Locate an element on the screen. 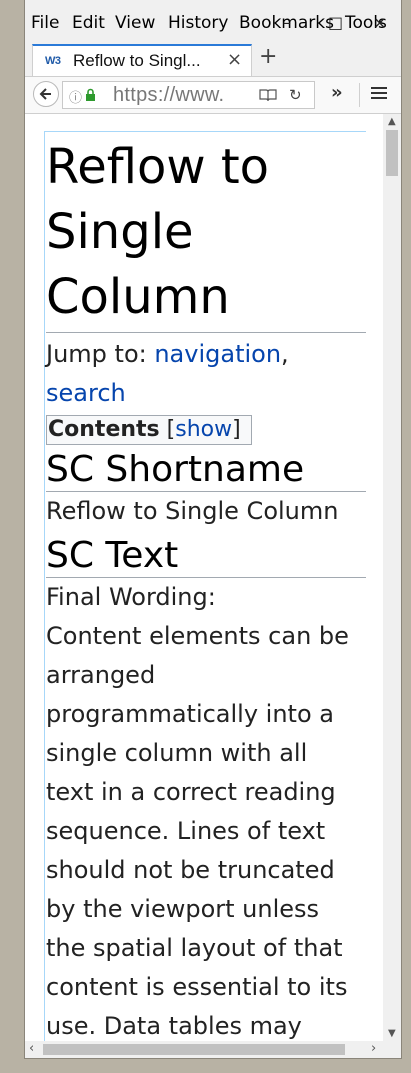  scroll-left-arrow-icon: ‹ is located at coordinates (31, 1048).